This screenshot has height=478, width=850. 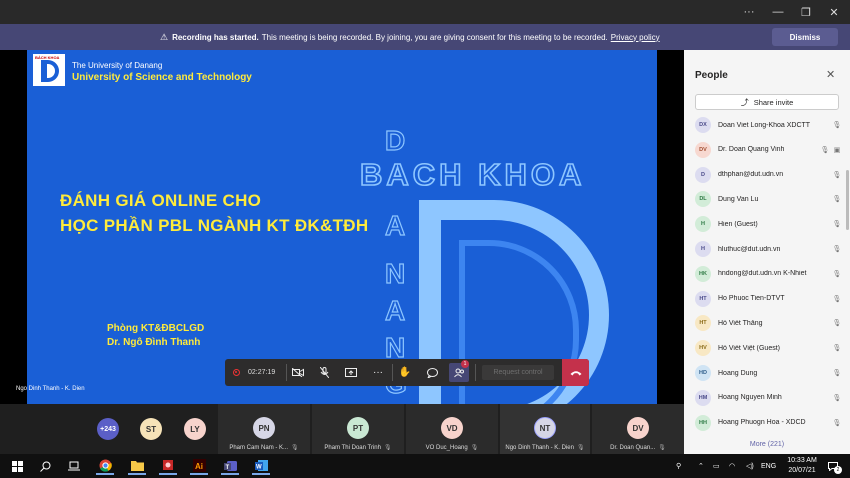 I want to click on language-indicator: ENG, so click(x=768, y=466).